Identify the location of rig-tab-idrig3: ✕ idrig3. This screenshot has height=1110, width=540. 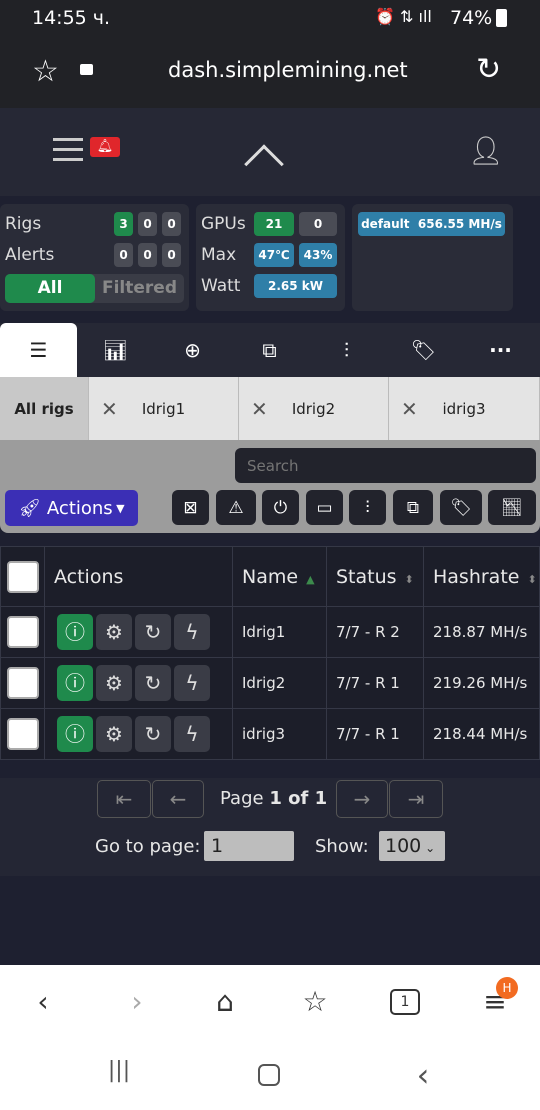
(464, 408).